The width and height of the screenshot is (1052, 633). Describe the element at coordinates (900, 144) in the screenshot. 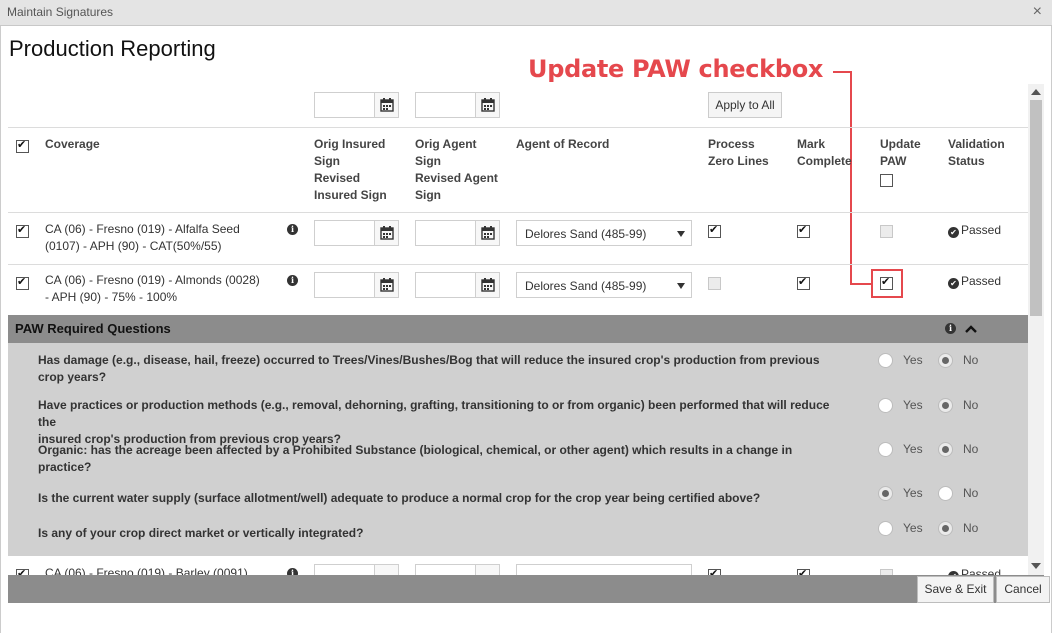

I see `header-line: Update` at that location.